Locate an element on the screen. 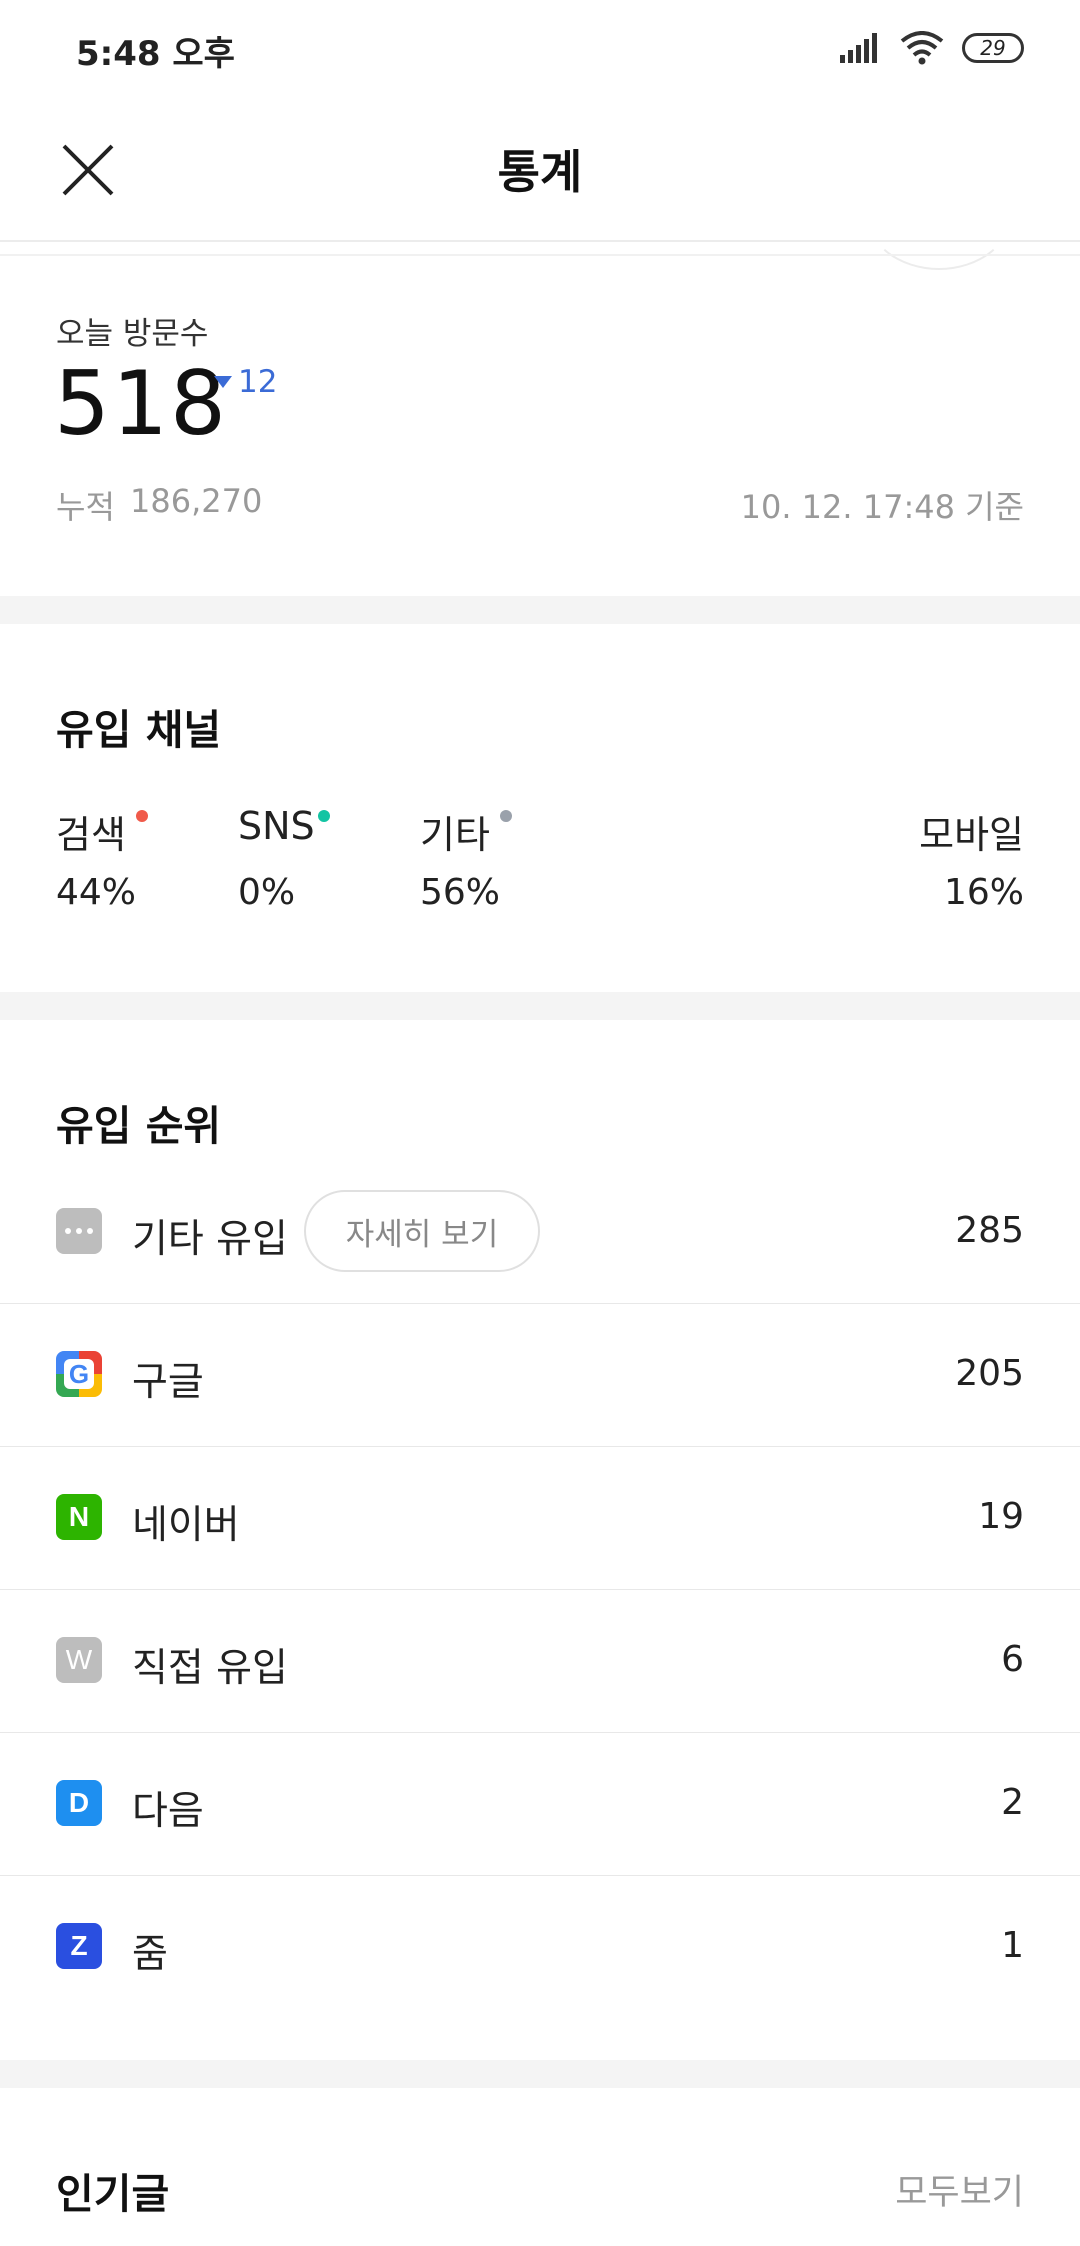  search-dot-icon is located at coordinates (142, 816).